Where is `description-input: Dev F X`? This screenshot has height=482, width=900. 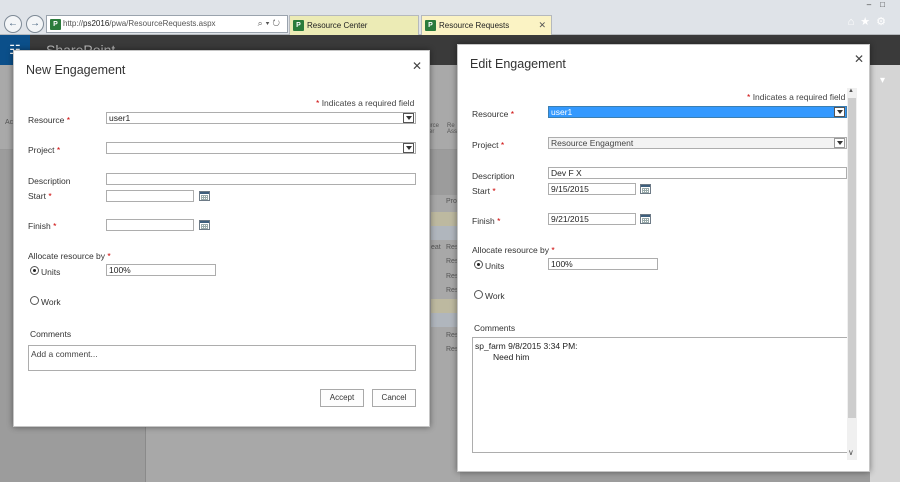
description-input: Dev F X is located at coordinates (697, 173).